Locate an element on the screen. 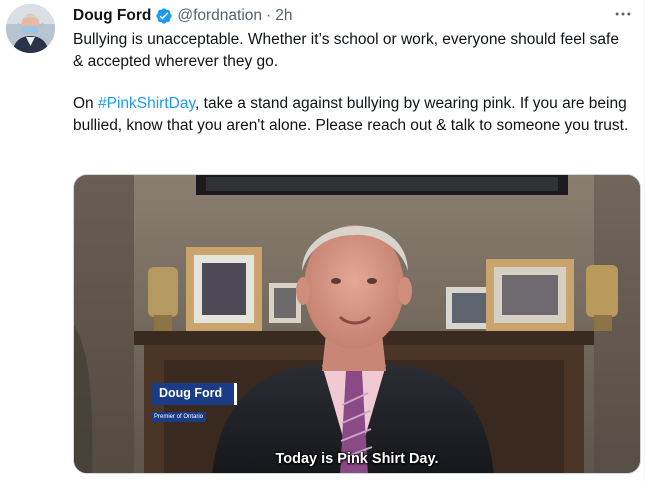 The width and height of the screenshot is (645, 481). avatar is located at coordinates (30, 28).